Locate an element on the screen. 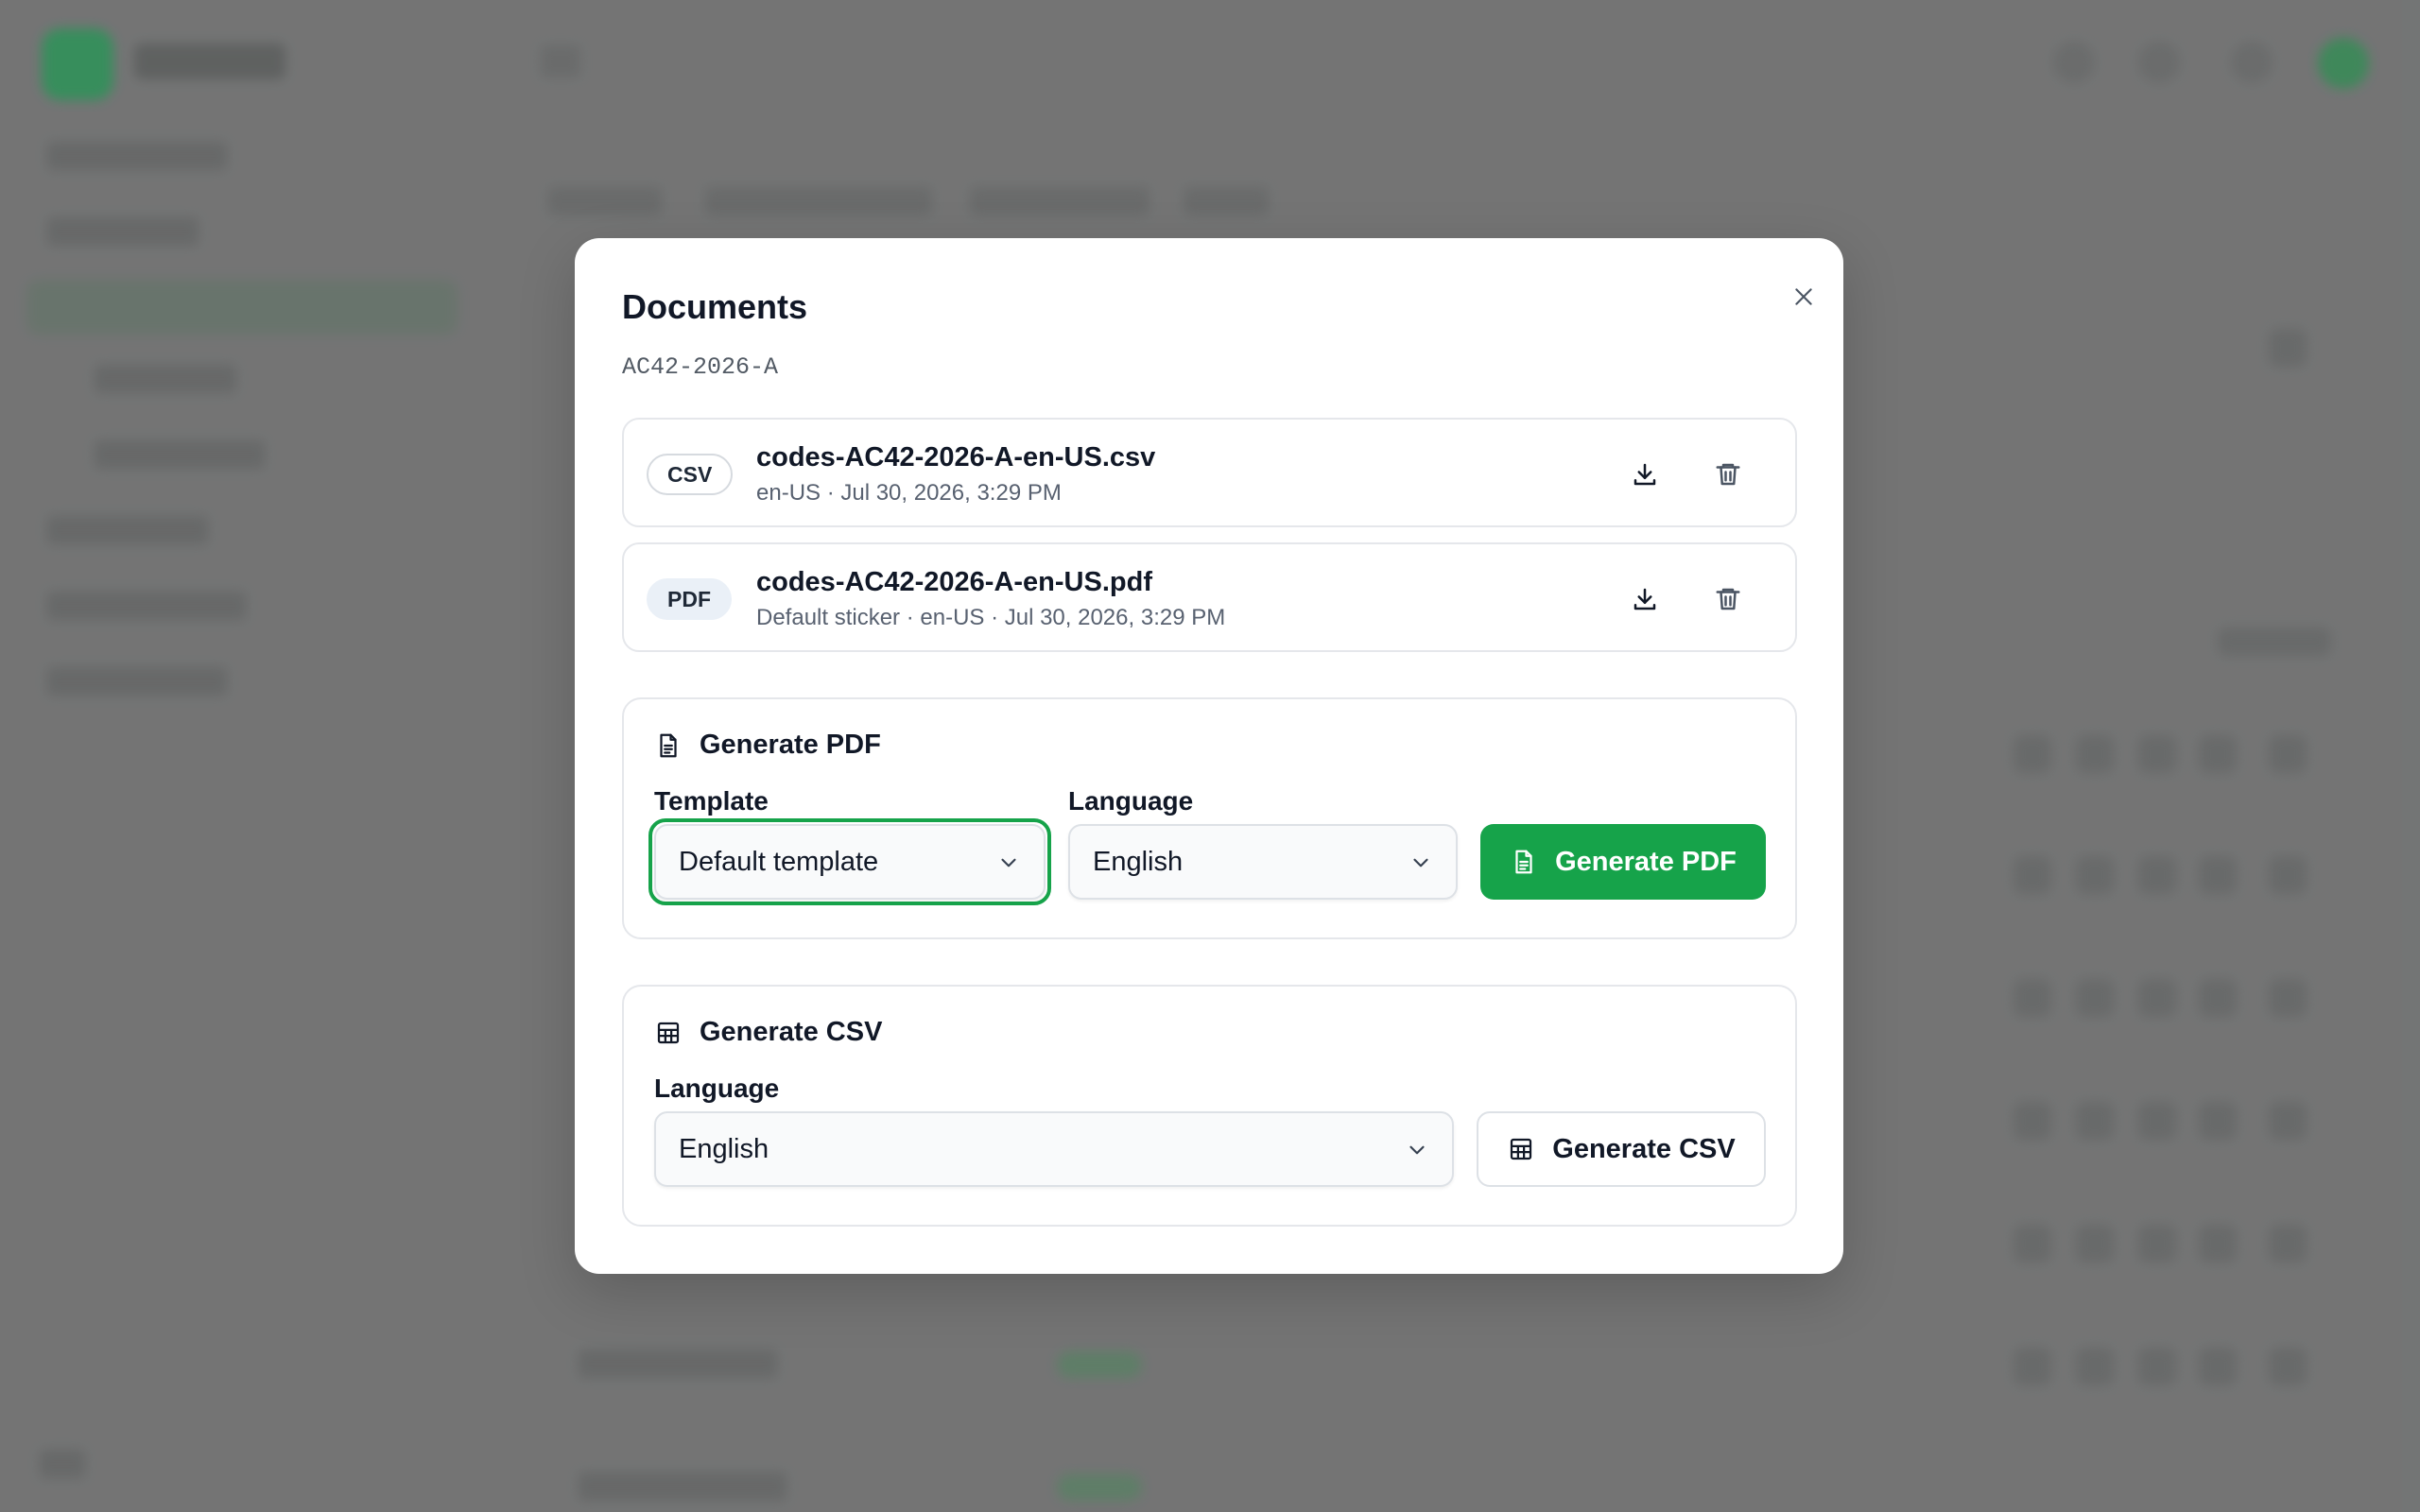 This screenshot has height=1512, width=2420. file-type-badge: CSV is located at coordinates (690, 474).